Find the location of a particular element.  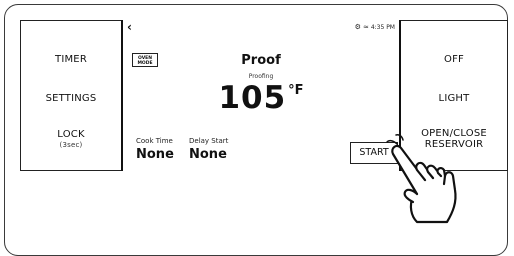

hand-pointer-icon is located at coordinates (421, 179).